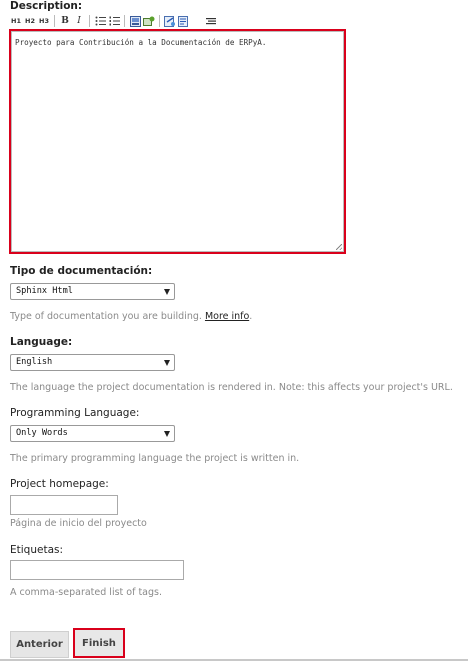  What do you see at coordinates (234, 660) in the screenshot?
I see `divider` at bounding box center [234, 660].